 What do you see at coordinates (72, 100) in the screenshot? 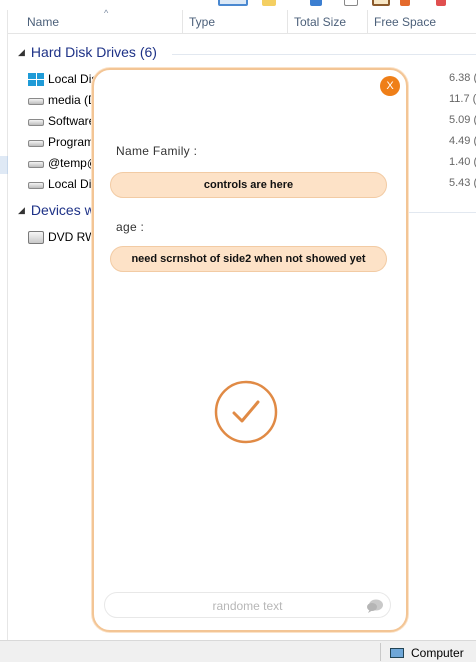
I see `drive-name: media (D` at bounding box center [72, 100].